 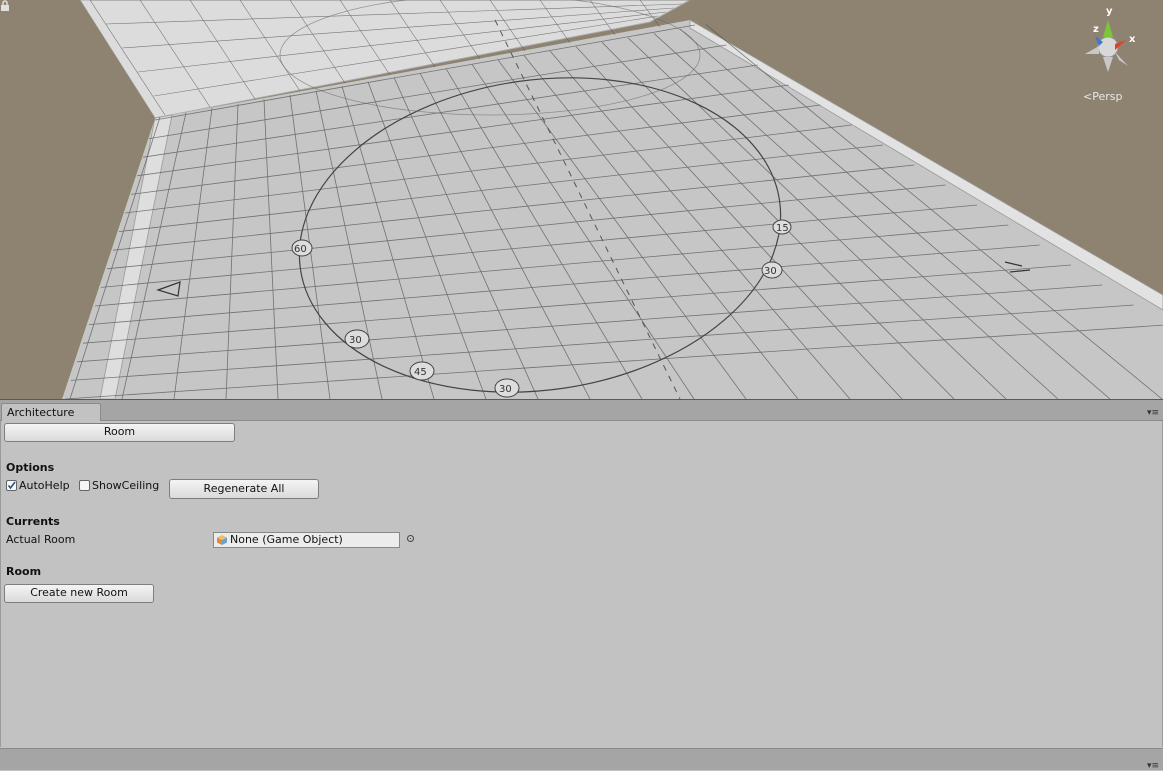 I want to click on floor-mark-2: 45, so click(x=420, y=372).